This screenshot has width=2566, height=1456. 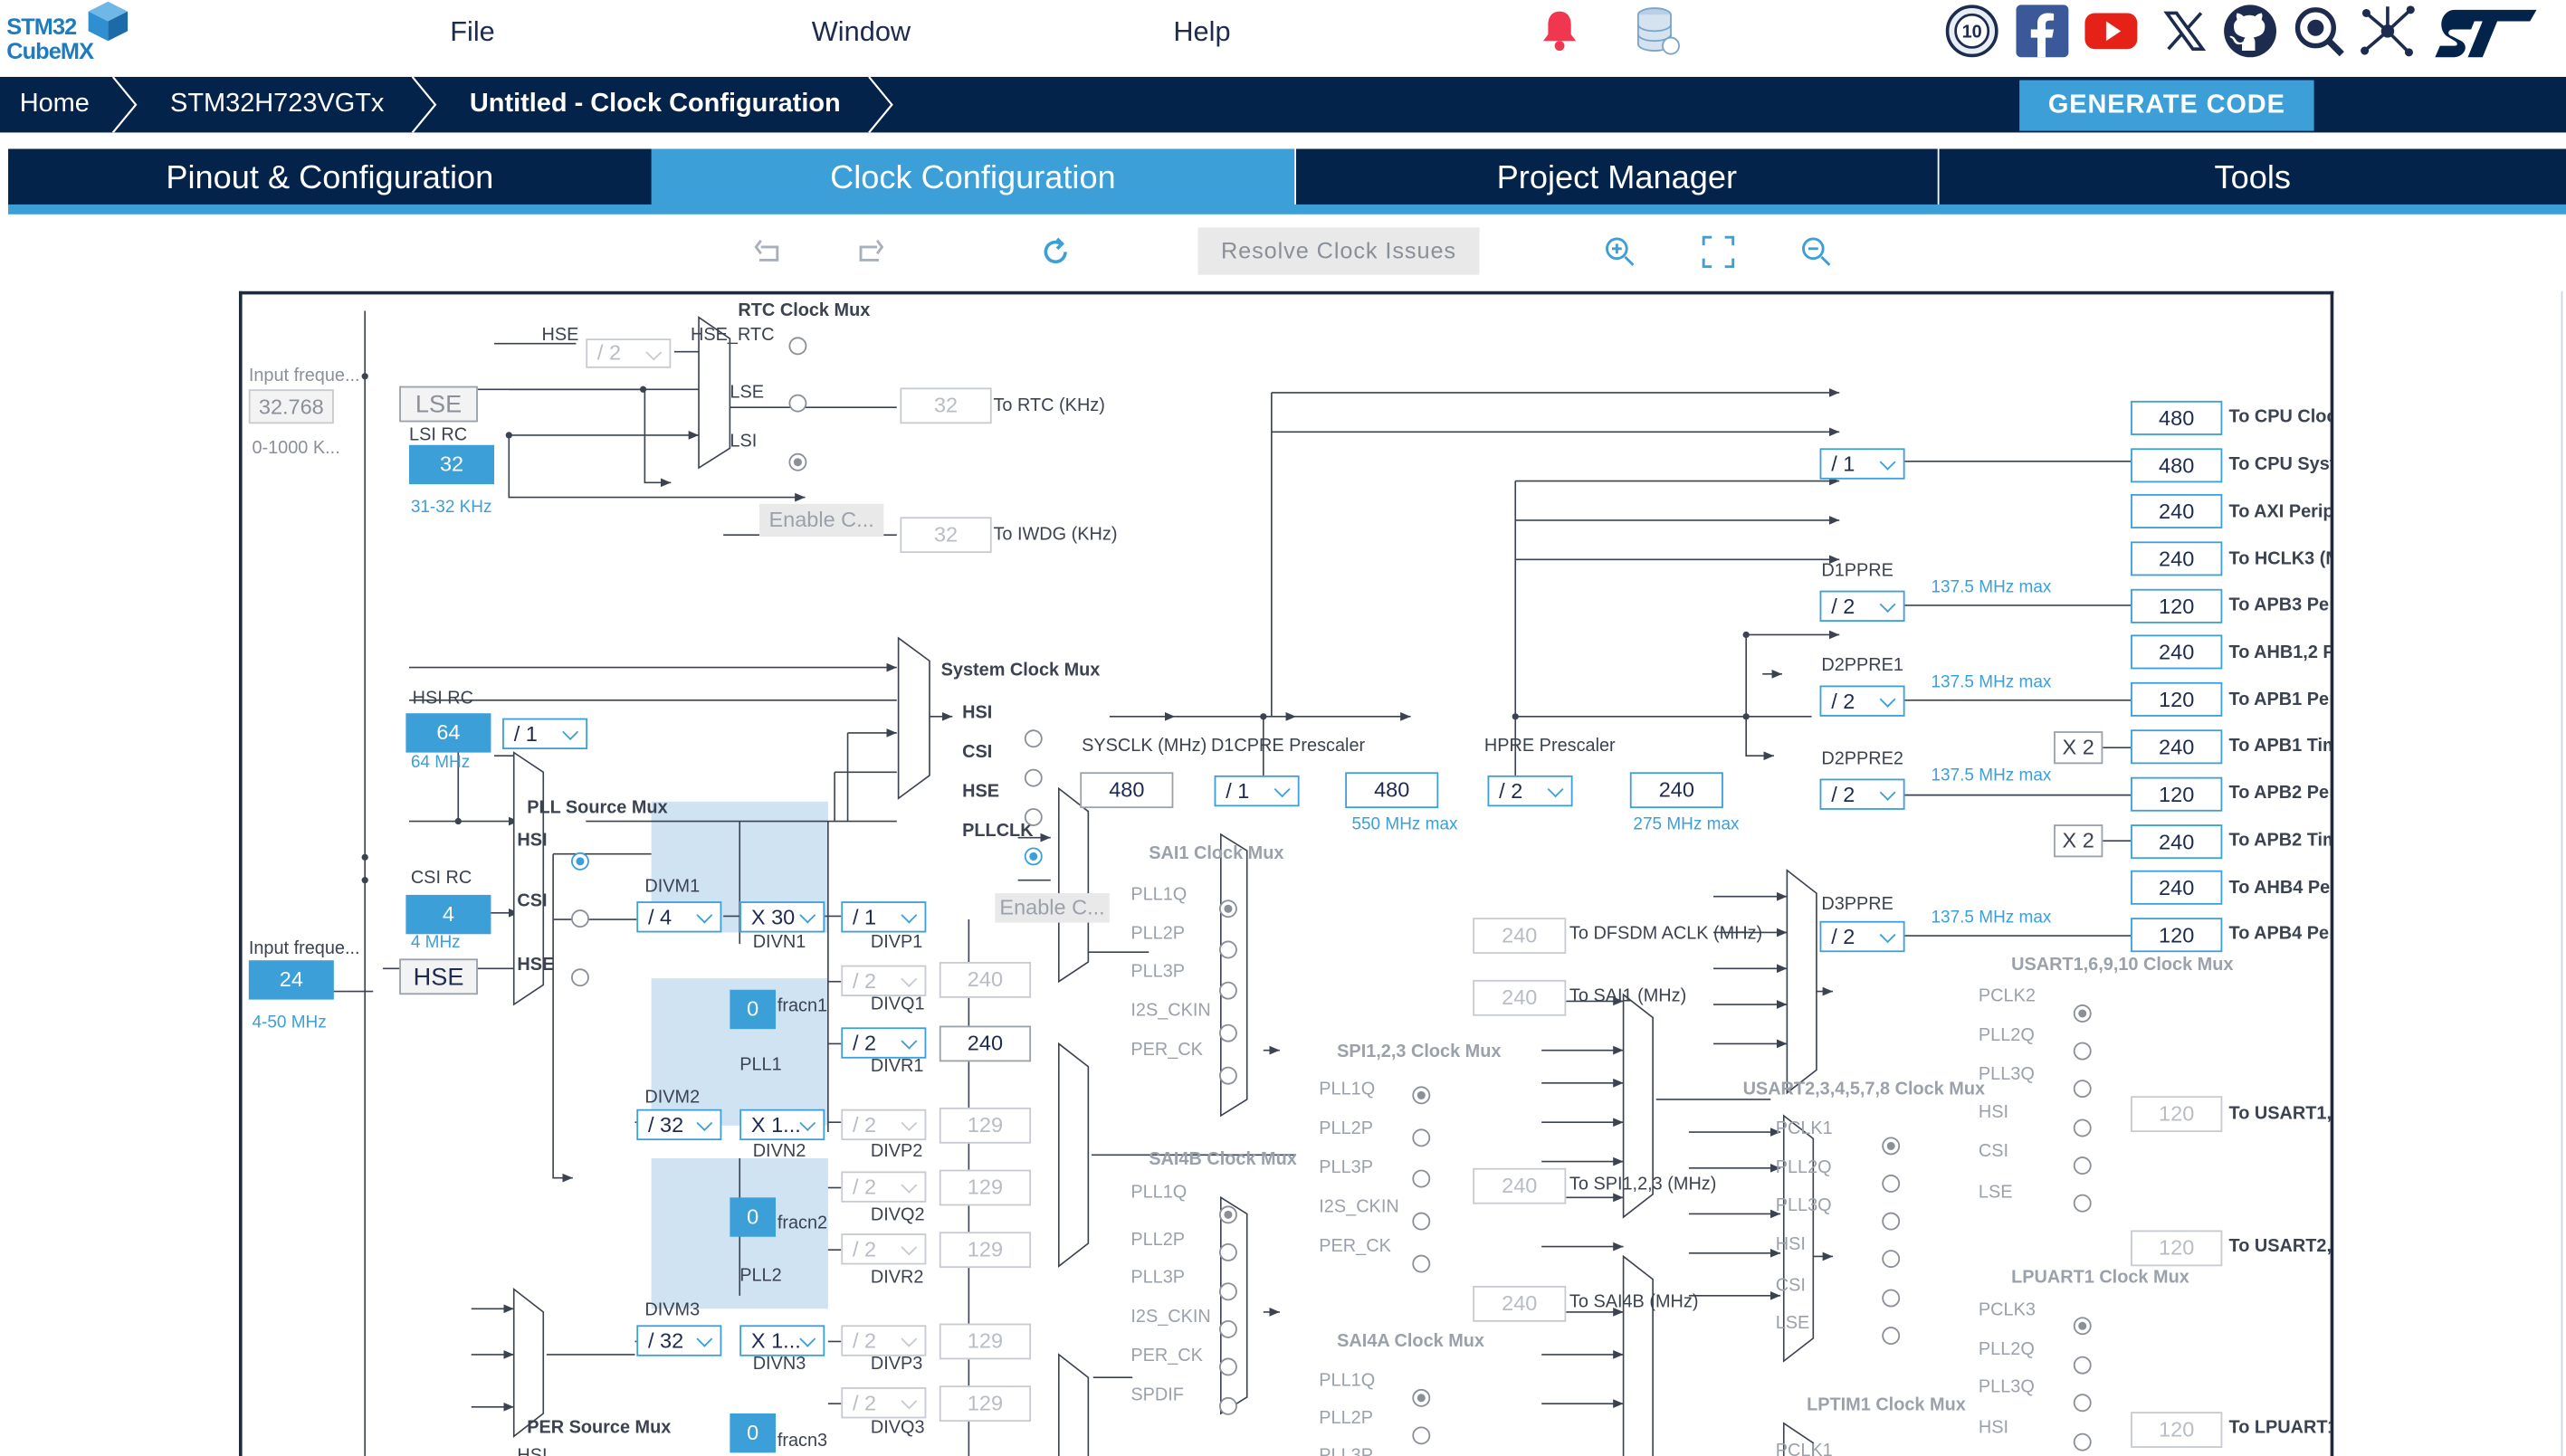 What do you see at coordinates (884, 1341) in the screenshot?
I see `divp3-select: / 2` at bounding box center [884, 1341].